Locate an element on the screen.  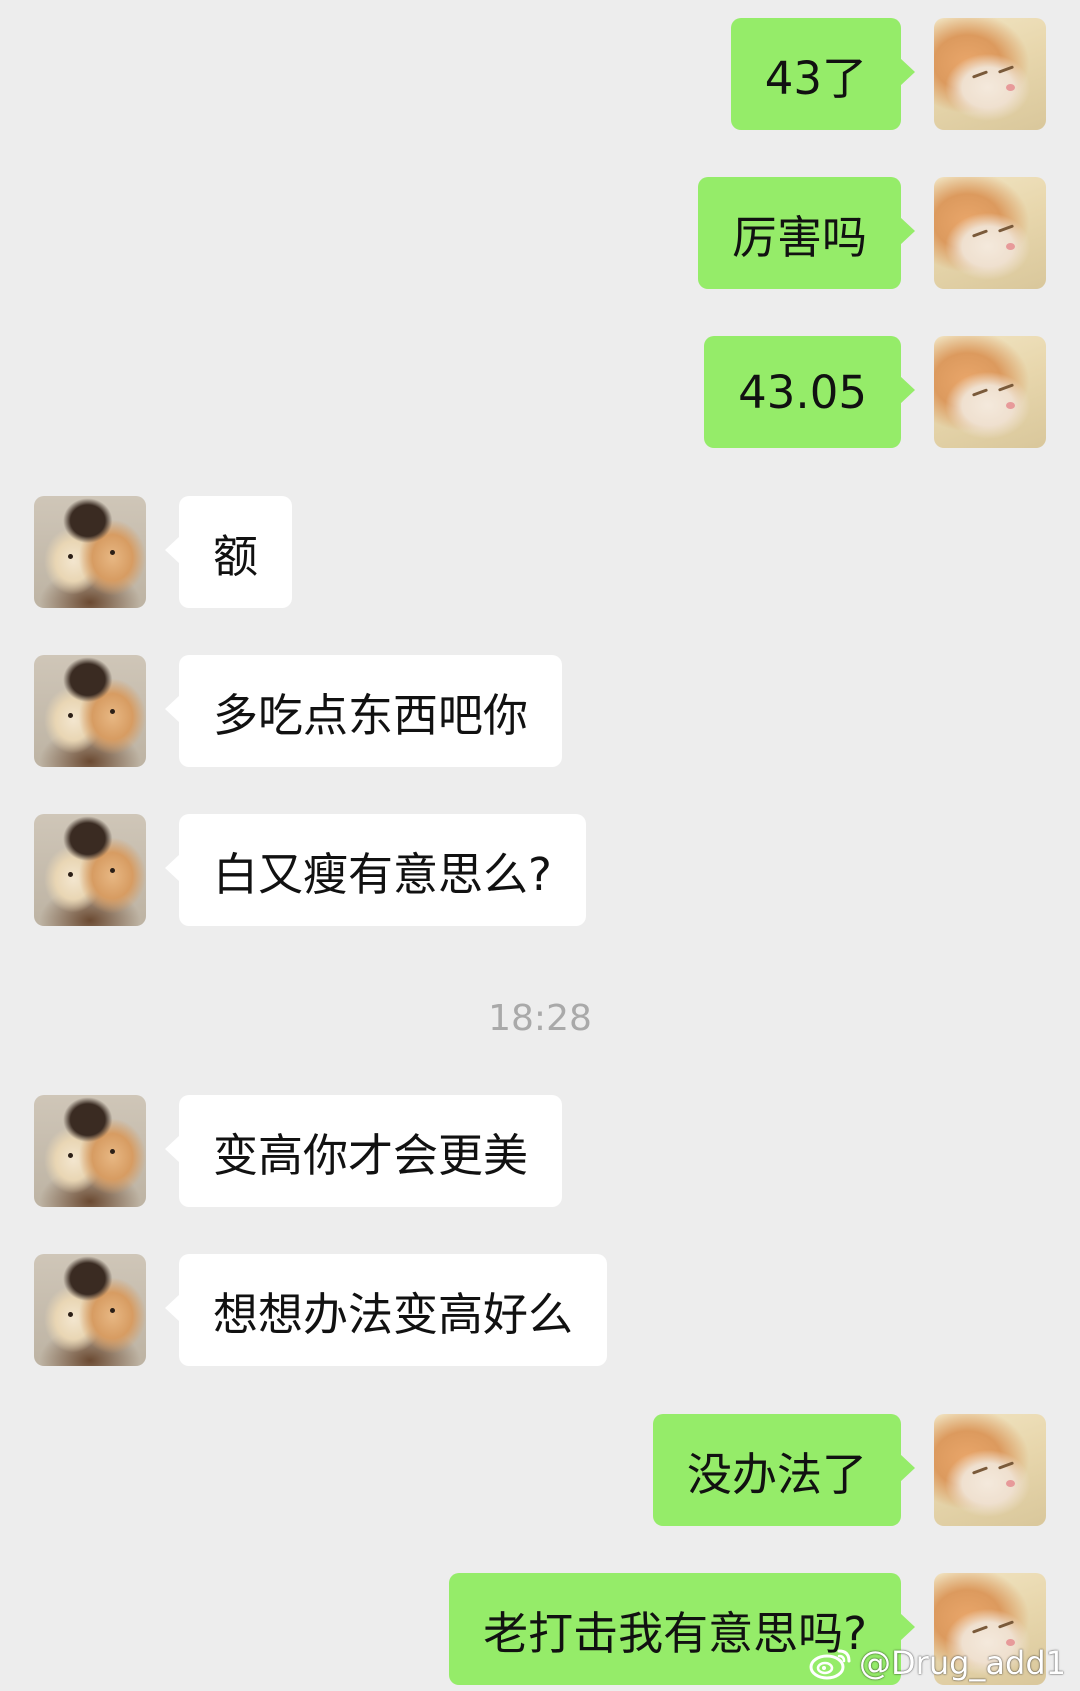
message-timestamp: 18:28 is located at coordinates (540, 1018).